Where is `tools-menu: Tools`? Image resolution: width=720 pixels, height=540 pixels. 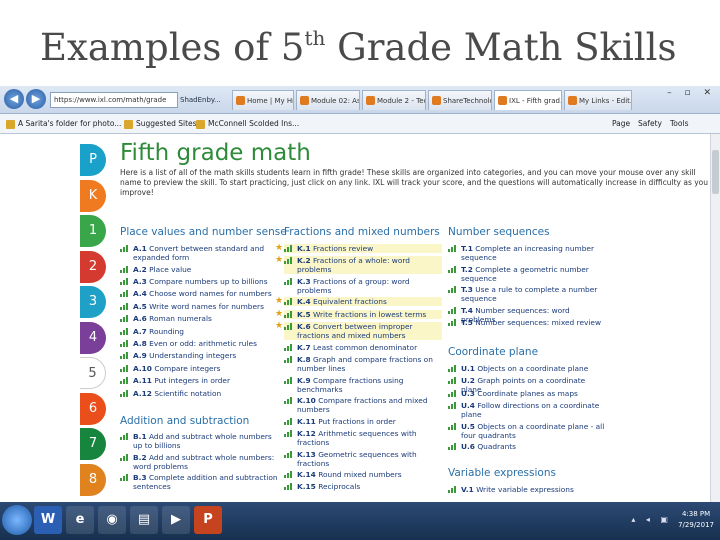
tools-menu: Tools is located at coordinates (679, 124).